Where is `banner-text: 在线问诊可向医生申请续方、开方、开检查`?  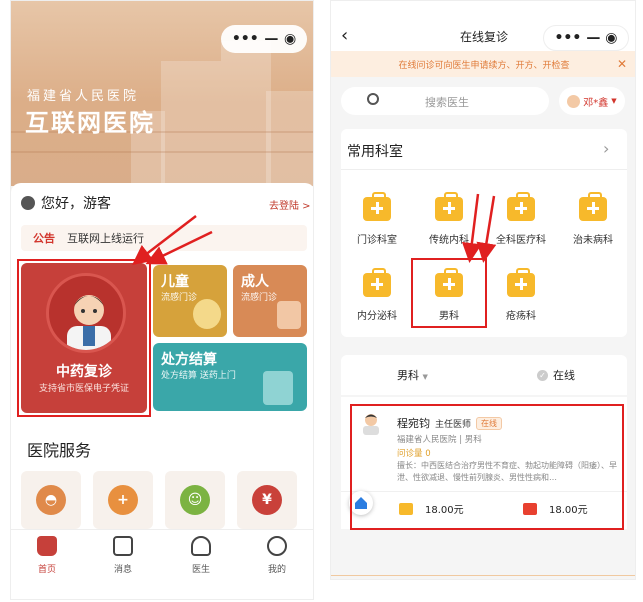 banner-text: 在线问诊可向医生申请续方、开方、开检查 is located at coordinates (484, 65).